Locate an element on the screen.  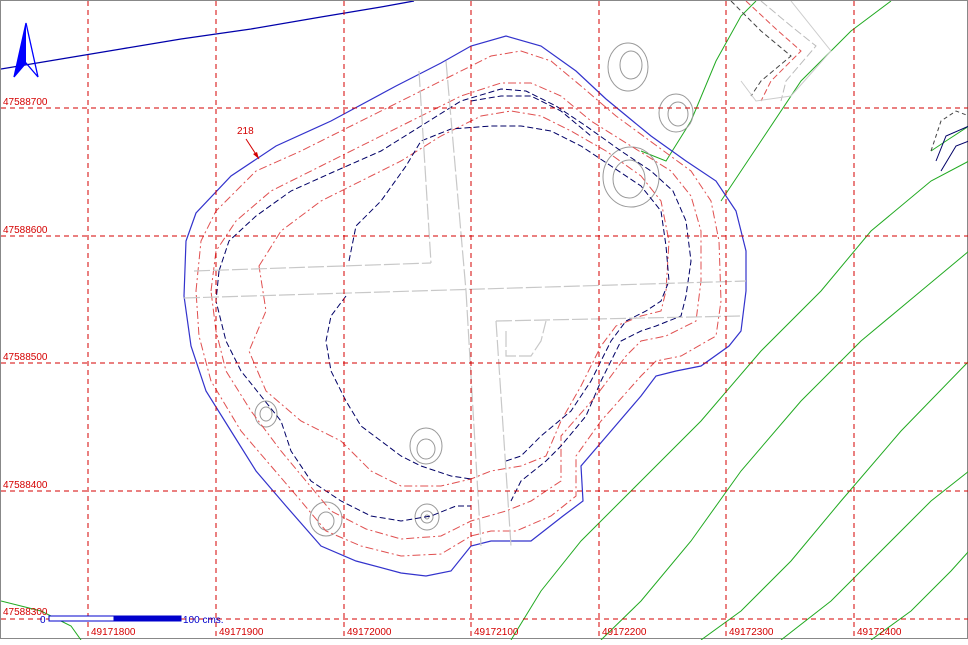
contour-pointer-head is located at coordinates (256, 155).